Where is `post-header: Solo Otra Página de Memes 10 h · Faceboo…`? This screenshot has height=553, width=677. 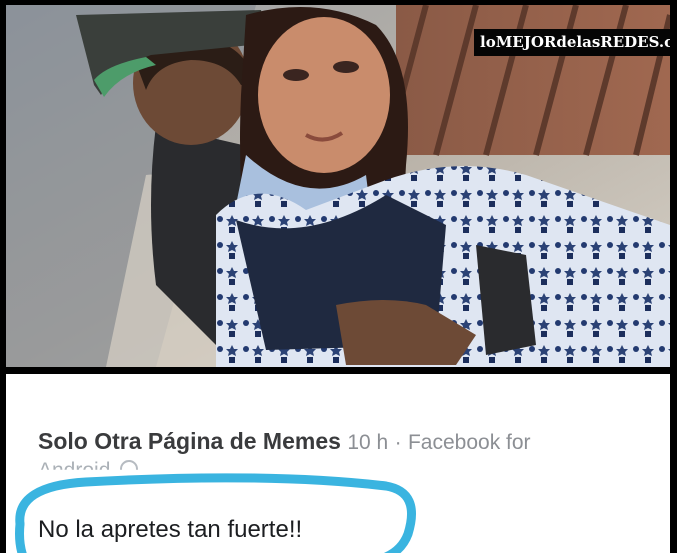
post-header: Solo Otra Página de Memes 10 h · Faceboo… is located at coordinates (284, 442).